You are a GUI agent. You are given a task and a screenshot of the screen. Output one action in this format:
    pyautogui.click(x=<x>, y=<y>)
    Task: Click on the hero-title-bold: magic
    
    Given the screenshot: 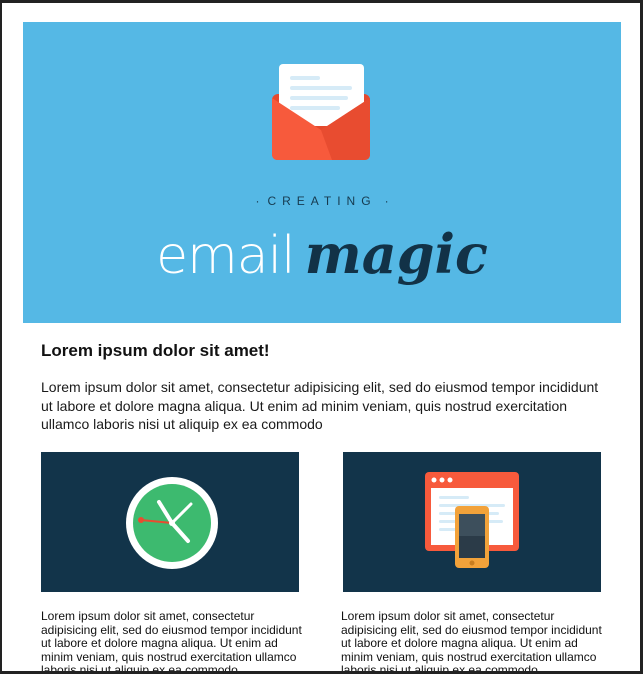 What is the action you would take?
    pyautogui.click(x=396, y=254)
    